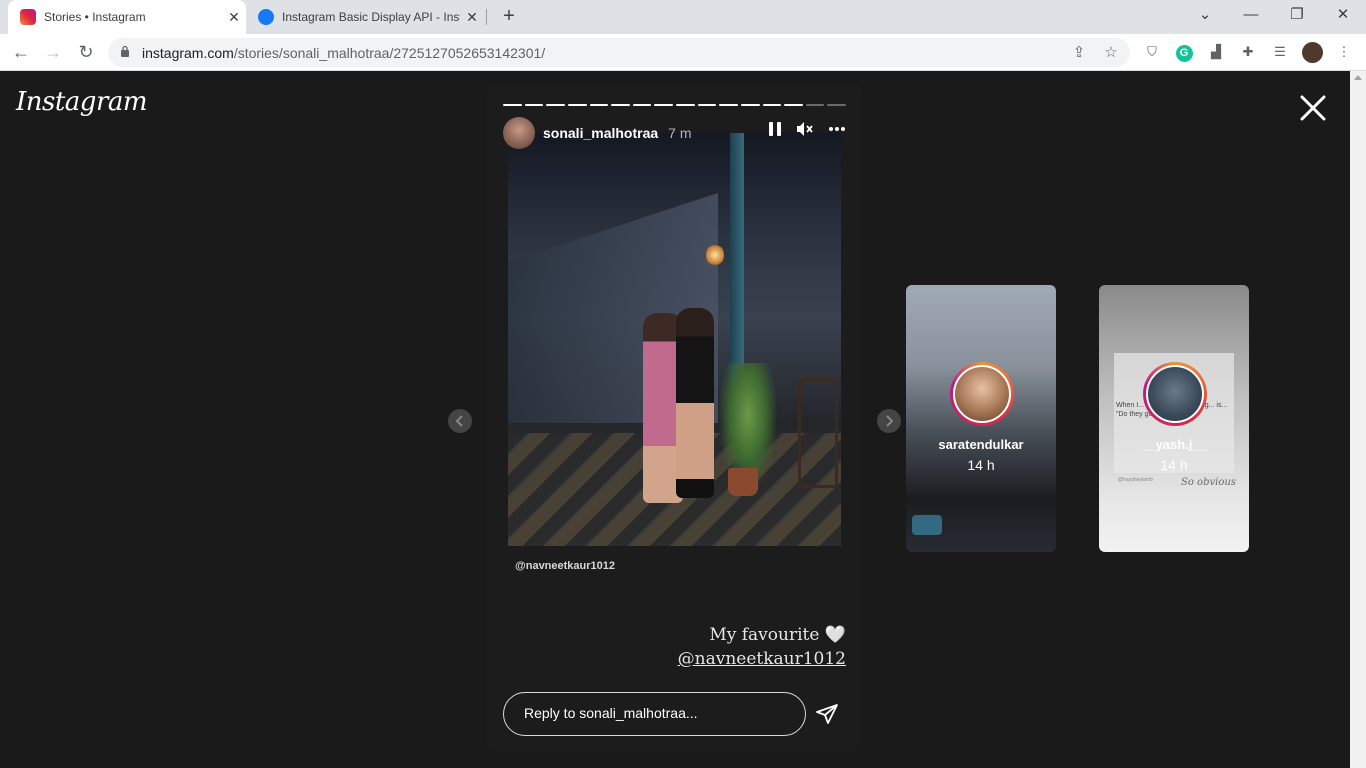  I want to click on story-controls, so click(807, 129).